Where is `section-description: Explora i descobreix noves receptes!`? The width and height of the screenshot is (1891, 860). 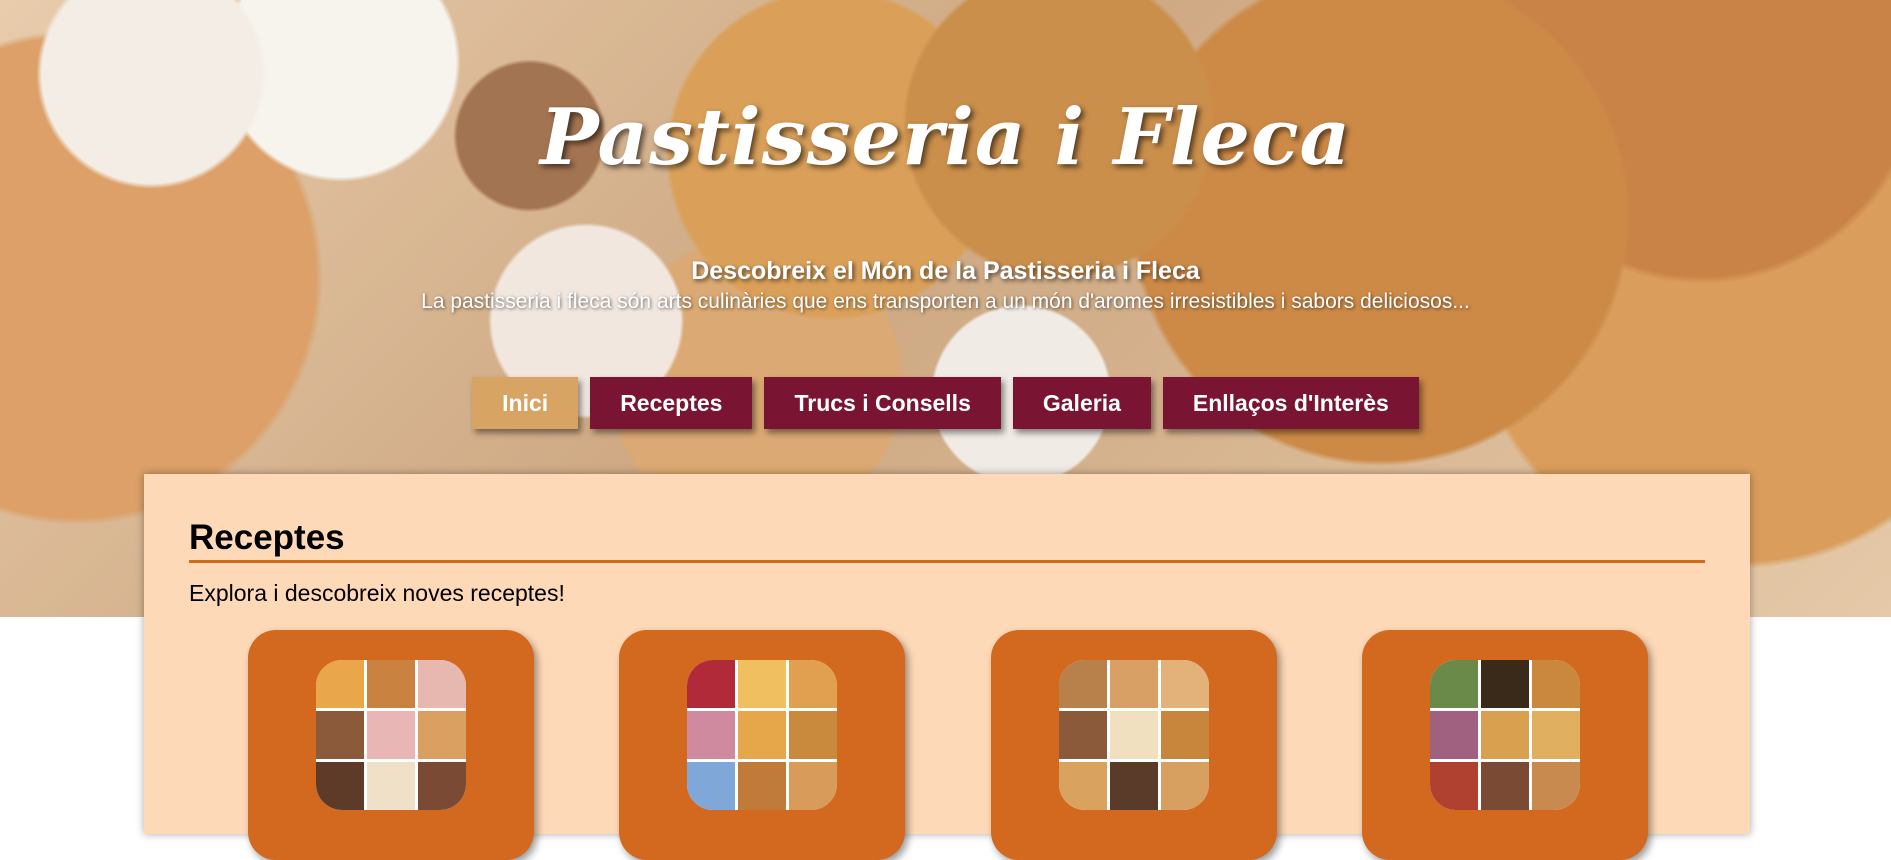
section-description: Explora i descobreix noves receptes! is located at coordinates (377, 593).